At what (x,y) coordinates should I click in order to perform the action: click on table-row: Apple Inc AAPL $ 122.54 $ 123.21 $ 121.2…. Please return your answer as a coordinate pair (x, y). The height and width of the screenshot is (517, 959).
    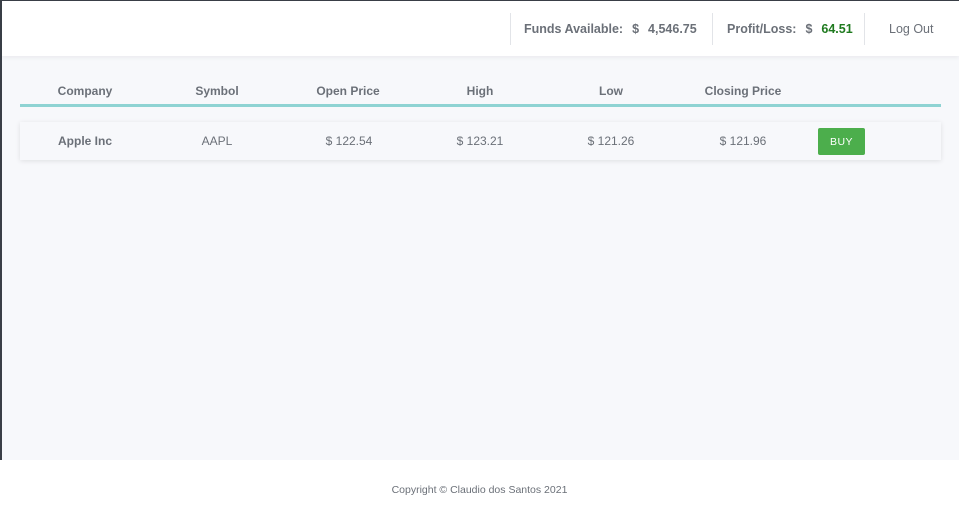
    Looking at the image, I should click on (480, 141).